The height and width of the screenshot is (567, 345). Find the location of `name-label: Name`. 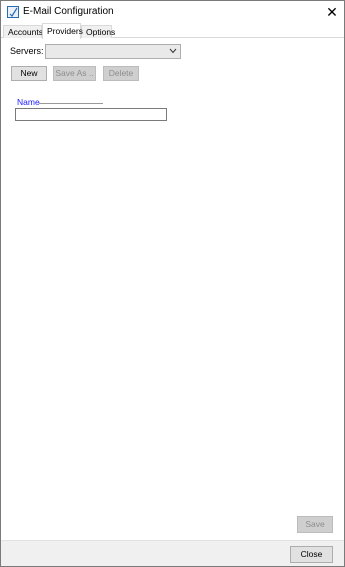

name-label: Name is located at coordinates (28, 102).